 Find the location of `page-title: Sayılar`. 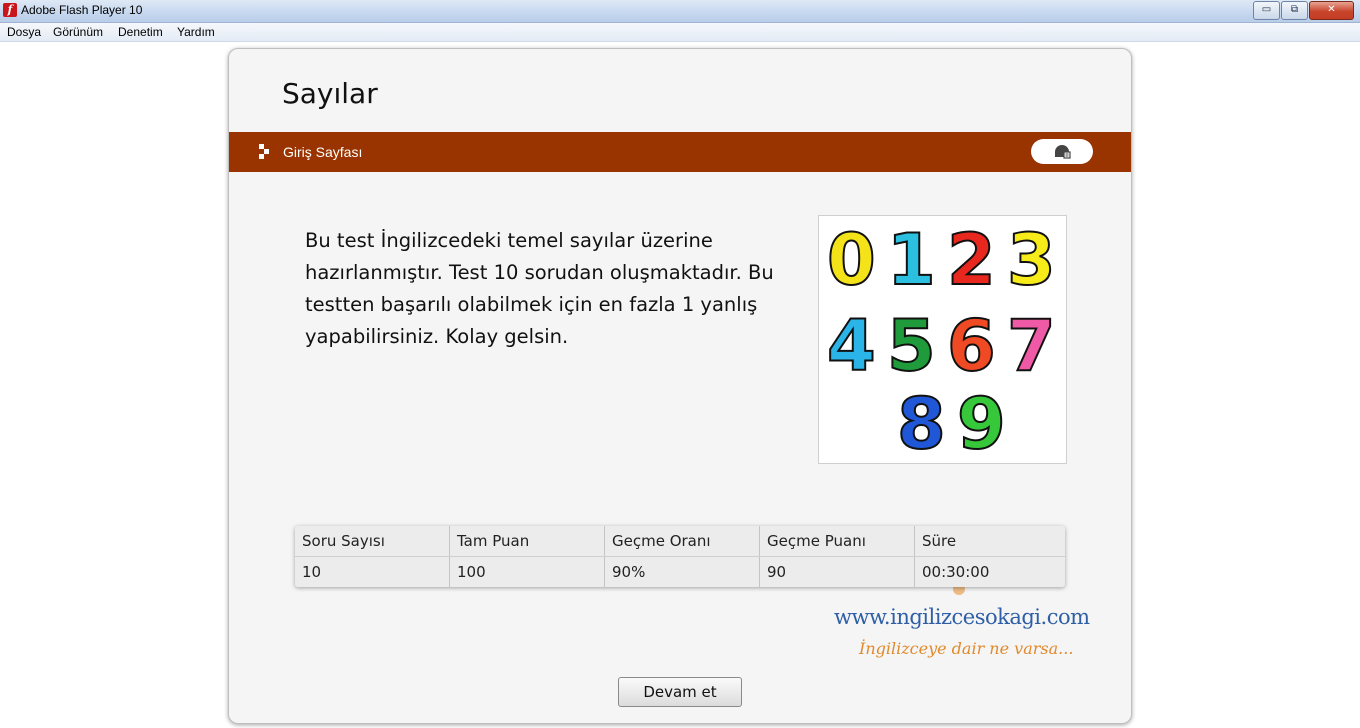

page-title: Sayılar is located at coordinates (330, 93).